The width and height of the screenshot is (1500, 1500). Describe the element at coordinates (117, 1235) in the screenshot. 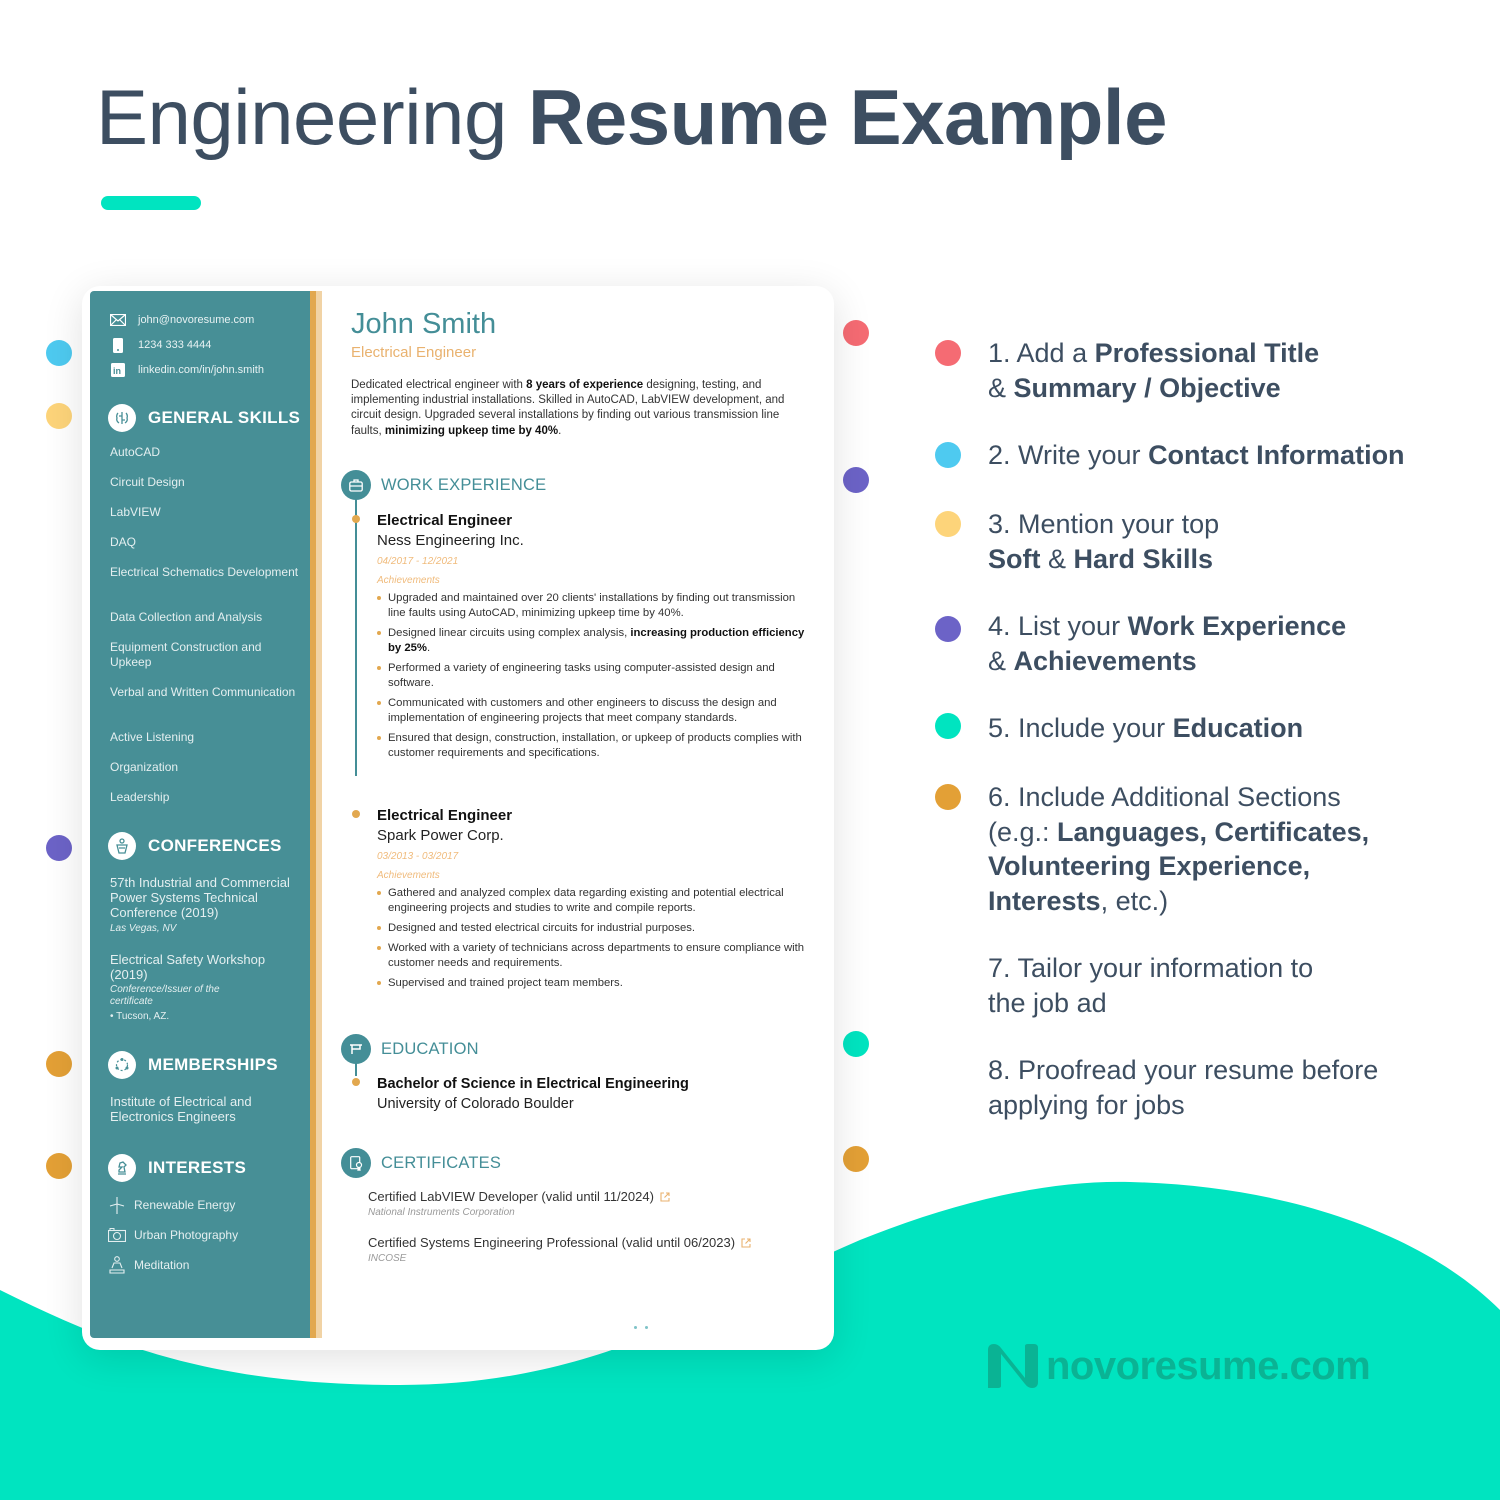

I see `camera-icon` at that location.